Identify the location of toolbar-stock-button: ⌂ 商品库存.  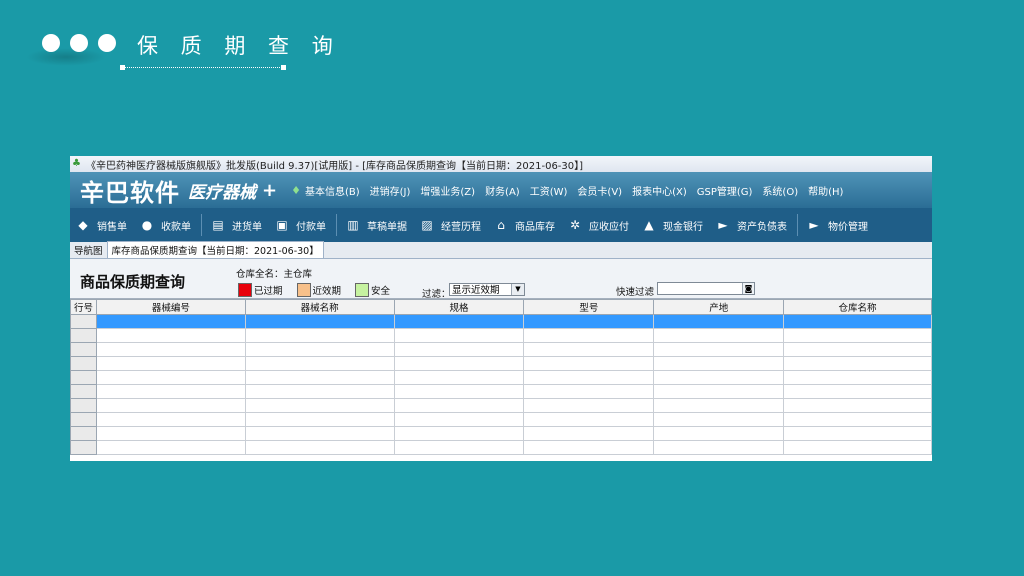
(525, 225).